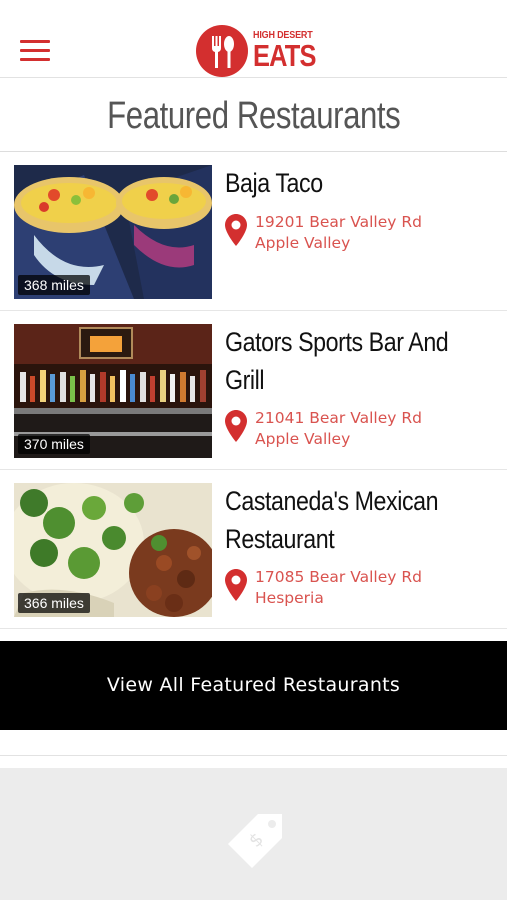 This screenshot has height=900, width=507. Describe the element at coordinates (113, 232) in the screenshot. I see `restaurant-photo: 368 miles` at that location.